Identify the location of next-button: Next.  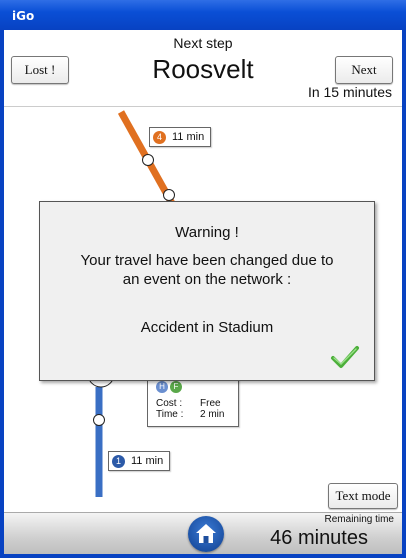
(364, 70).